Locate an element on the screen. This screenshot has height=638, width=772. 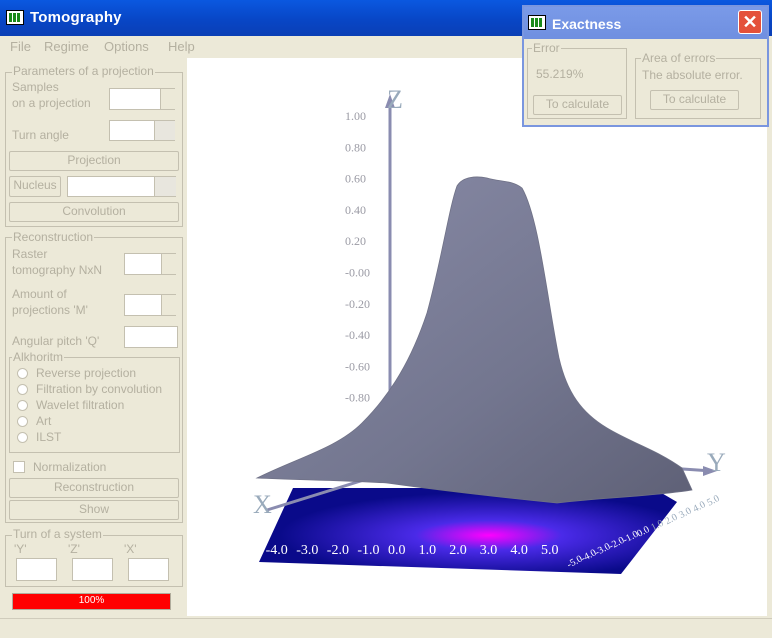
raster-label-2: tomography NxN is located at coordinates (57, 270).